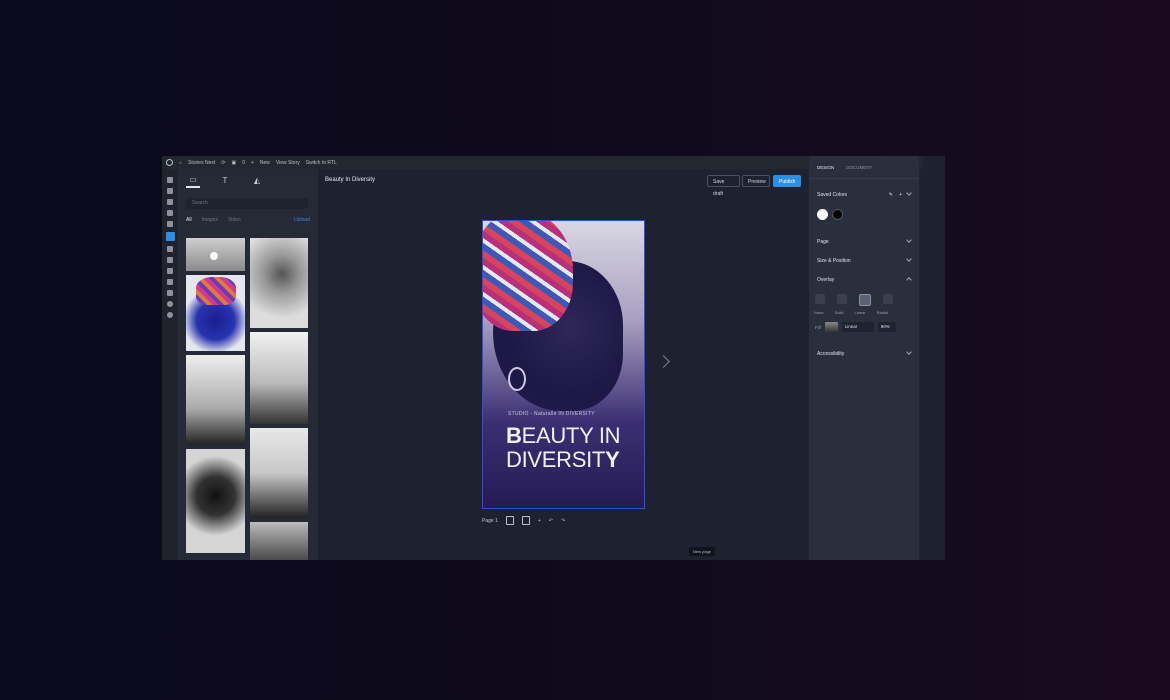 This screenshot has width=1170, height=700. Describe the element at coordinates (170, 293) in the screenshot. I see `settings-icon` at that location.